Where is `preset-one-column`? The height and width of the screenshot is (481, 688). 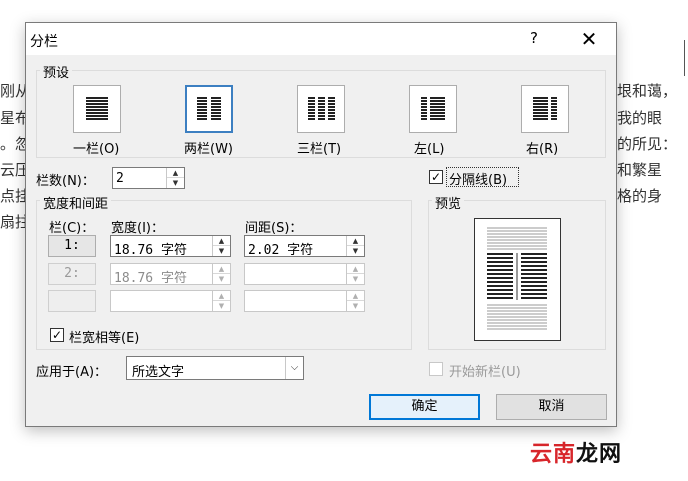 preset-one-column is located at coordinates (97, 109).